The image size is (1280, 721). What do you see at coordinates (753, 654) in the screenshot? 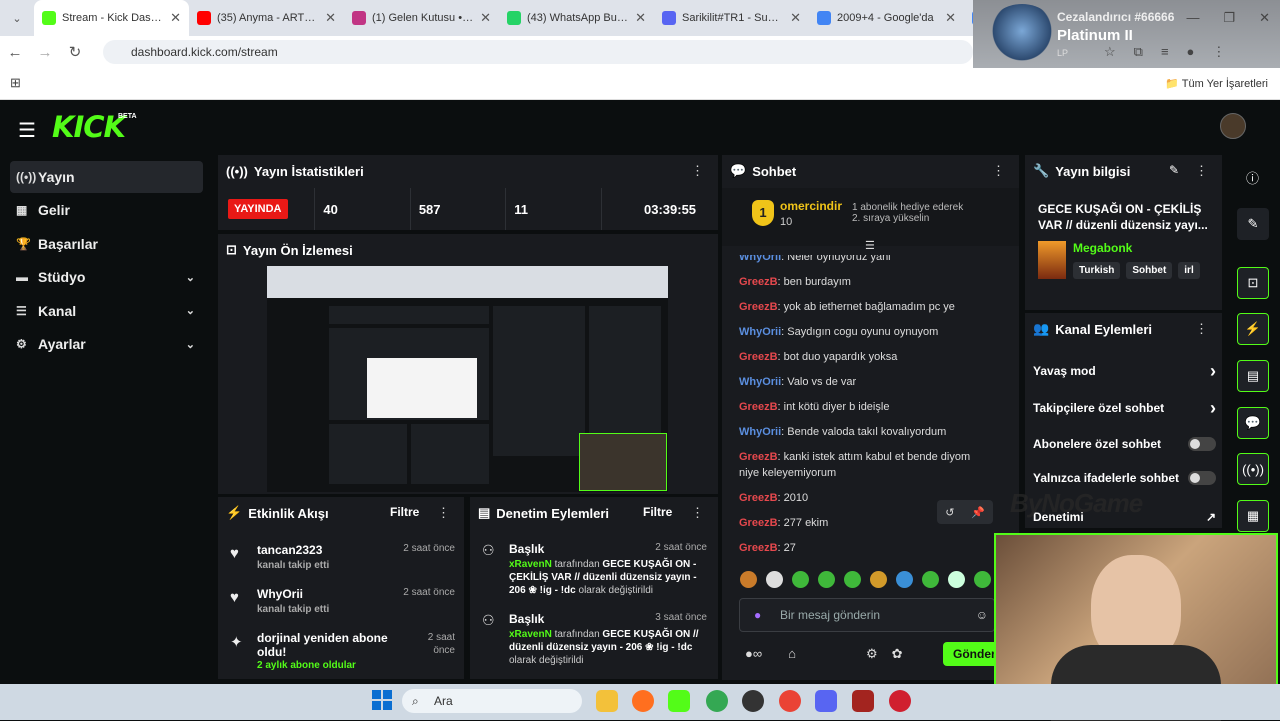
I see `points-icon: ●∞` at bounding box center [753, 654].